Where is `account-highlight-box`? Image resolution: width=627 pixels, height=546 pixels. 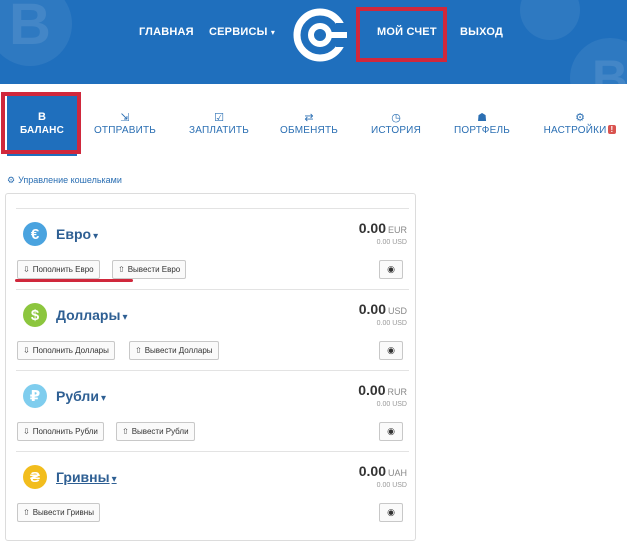 account-highlight-box is located at coordinates (401, 34).